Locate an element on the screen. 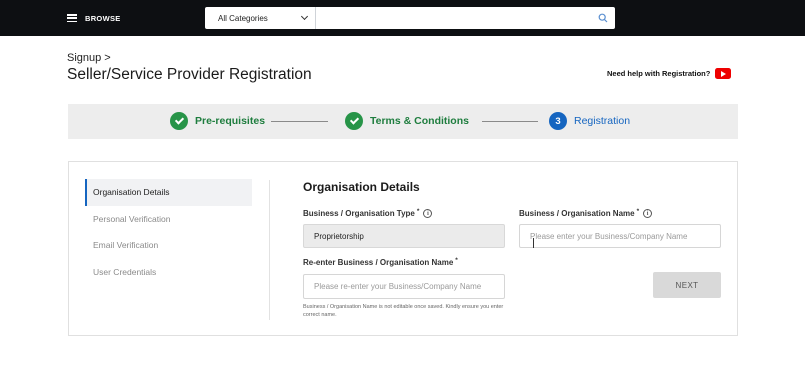  category-select-value: All Categories is located at coordinates (243, 18).